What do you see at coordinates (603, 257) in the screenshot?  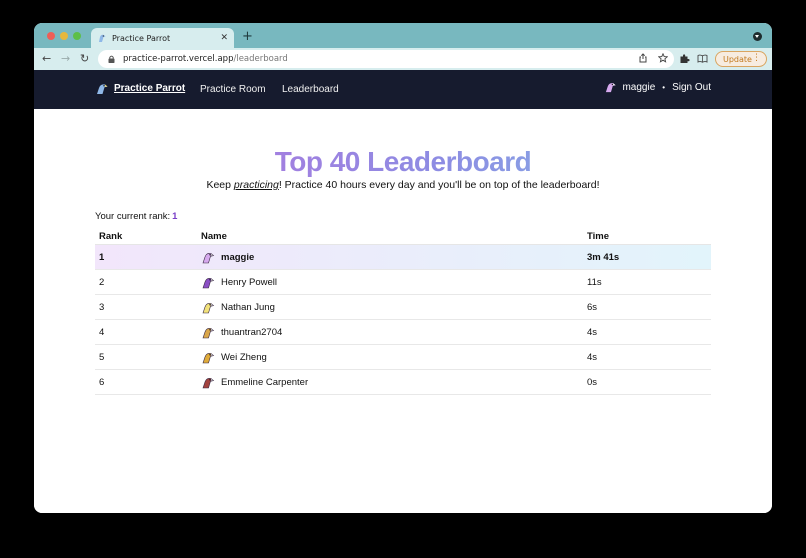 I see `row-time: 3m 41s` at bounding box center [603, 257].